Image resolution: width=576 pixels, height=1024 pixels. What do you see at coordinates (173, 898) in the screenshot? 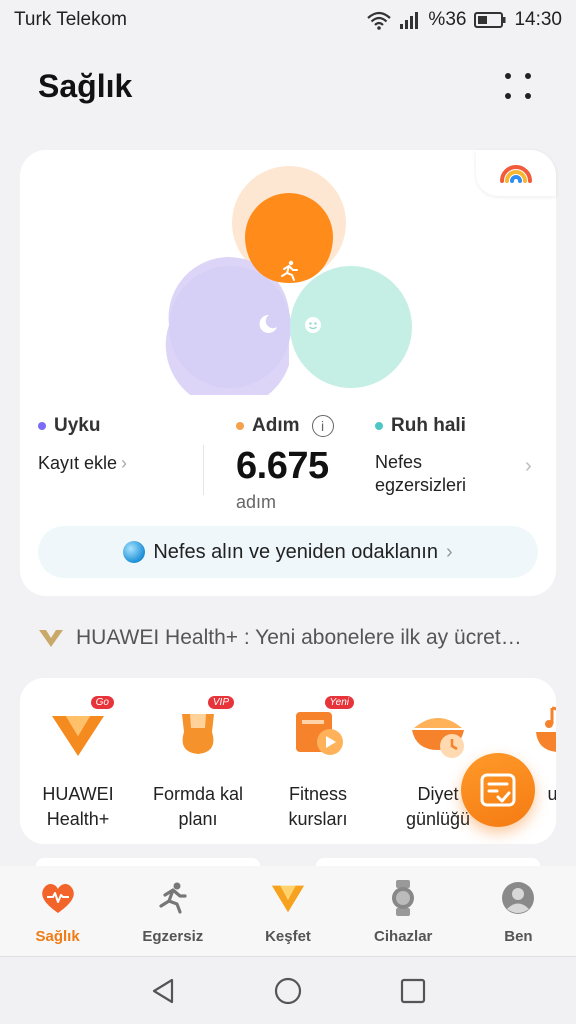
I see `running-icon` at bounding box center [173, 898].